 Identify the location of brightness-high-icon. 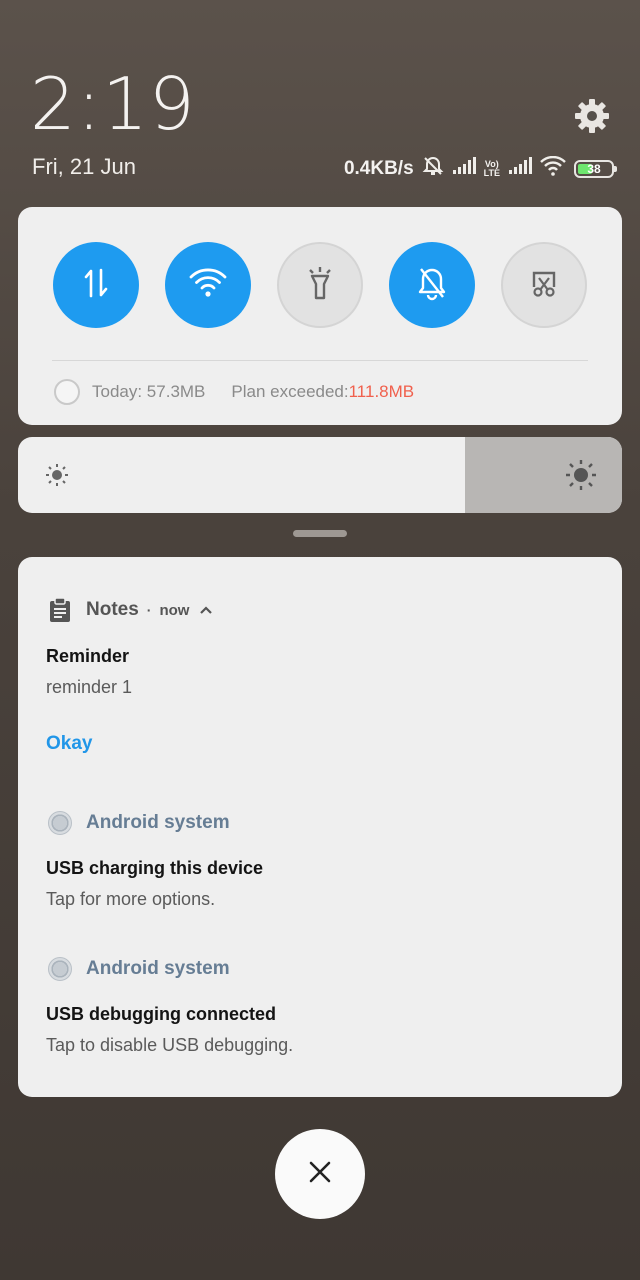
(581, 477).